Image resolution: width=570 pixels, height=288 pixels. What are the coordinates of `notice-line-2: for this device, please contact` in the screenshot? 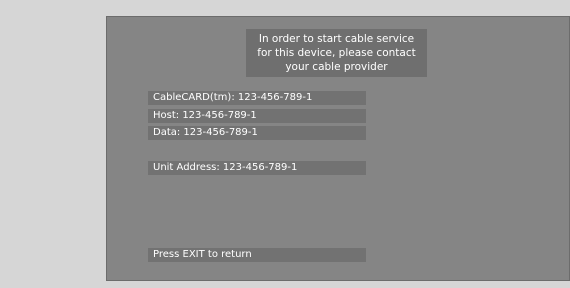 It's located at (336, 53).